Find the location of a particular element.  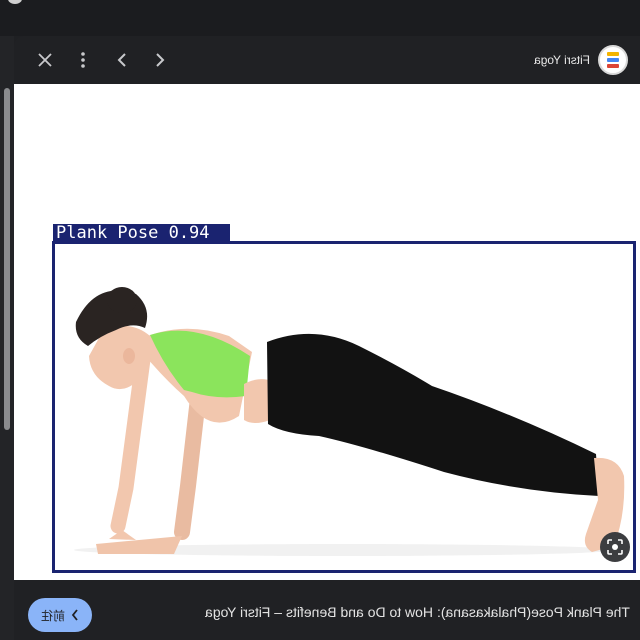

site-name: Fitsri Yoga is located at coordinates (562, 60).